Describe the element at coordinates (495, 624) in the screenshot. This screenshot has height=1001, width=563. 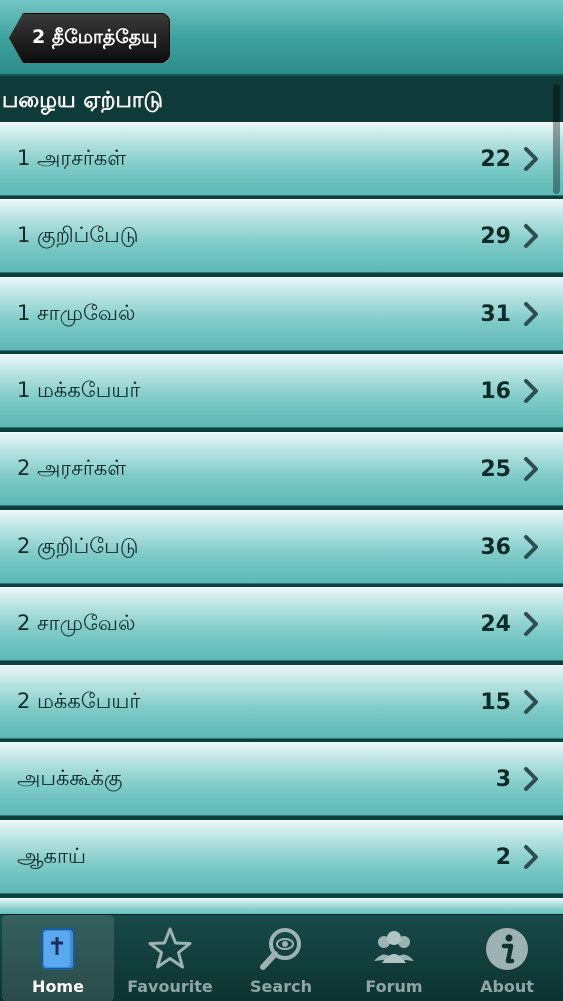
I see `chapter-count: 24` at that location.